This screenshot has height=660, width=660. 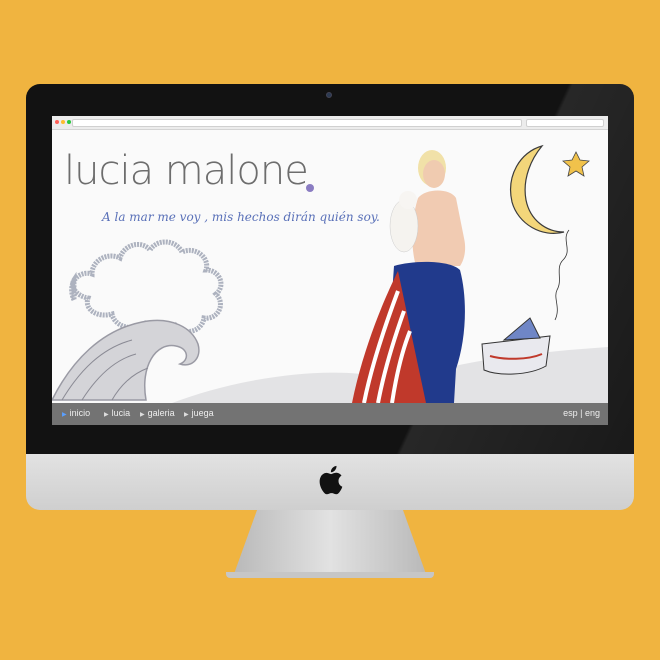 I want to click on nav-item-lucia: ▶ lucia, so click(x=117, y=413).